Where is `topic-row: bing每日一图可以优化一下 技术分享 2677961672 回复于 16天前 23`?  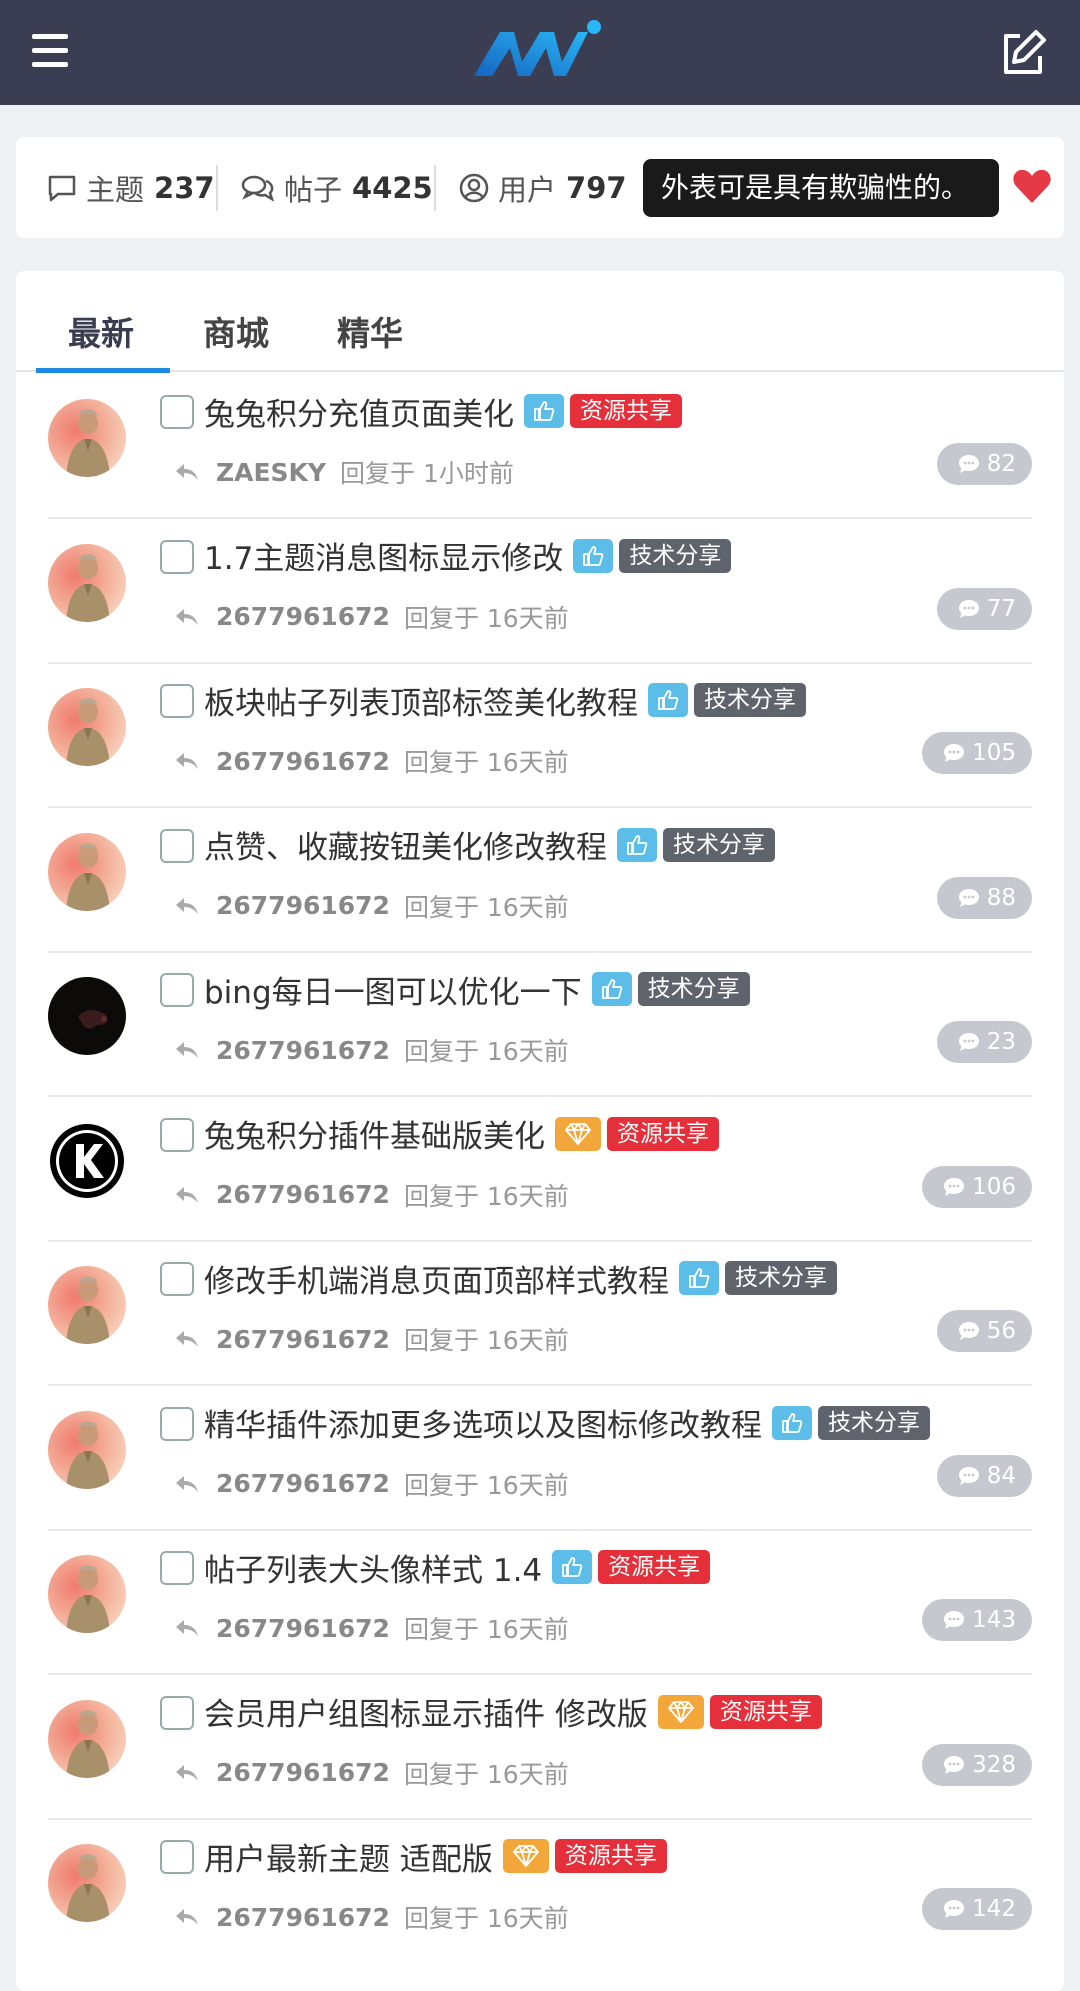 topic-row: bing每日一图可以优化一下 技术分享 2677961672 回复于 16天前 23 is located at coordinates (540, 1025).